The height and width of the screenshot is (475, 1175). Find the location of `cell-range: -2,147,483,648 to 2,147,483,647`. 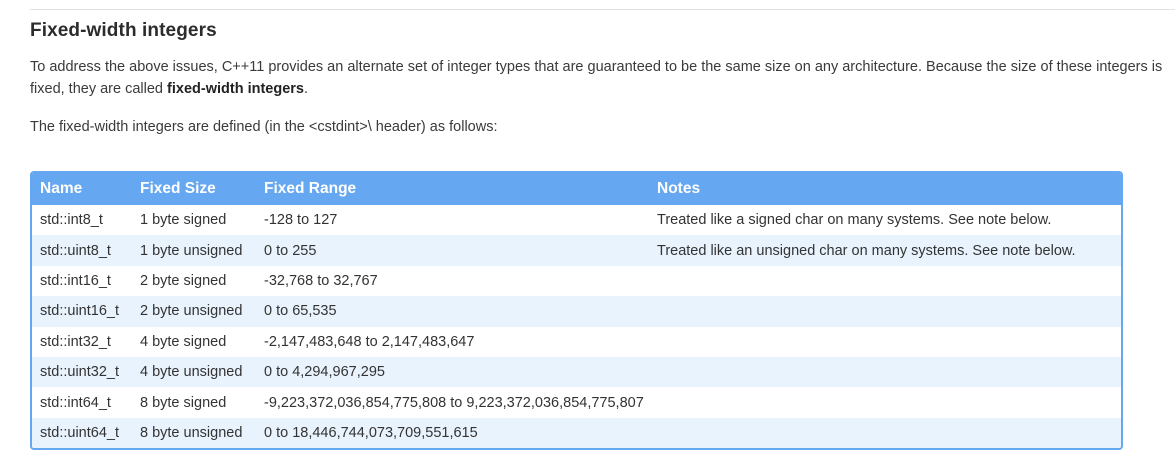

cell-range: -2,147,483,648 to 2,147,483,647 is located at coordinates (369, 341).